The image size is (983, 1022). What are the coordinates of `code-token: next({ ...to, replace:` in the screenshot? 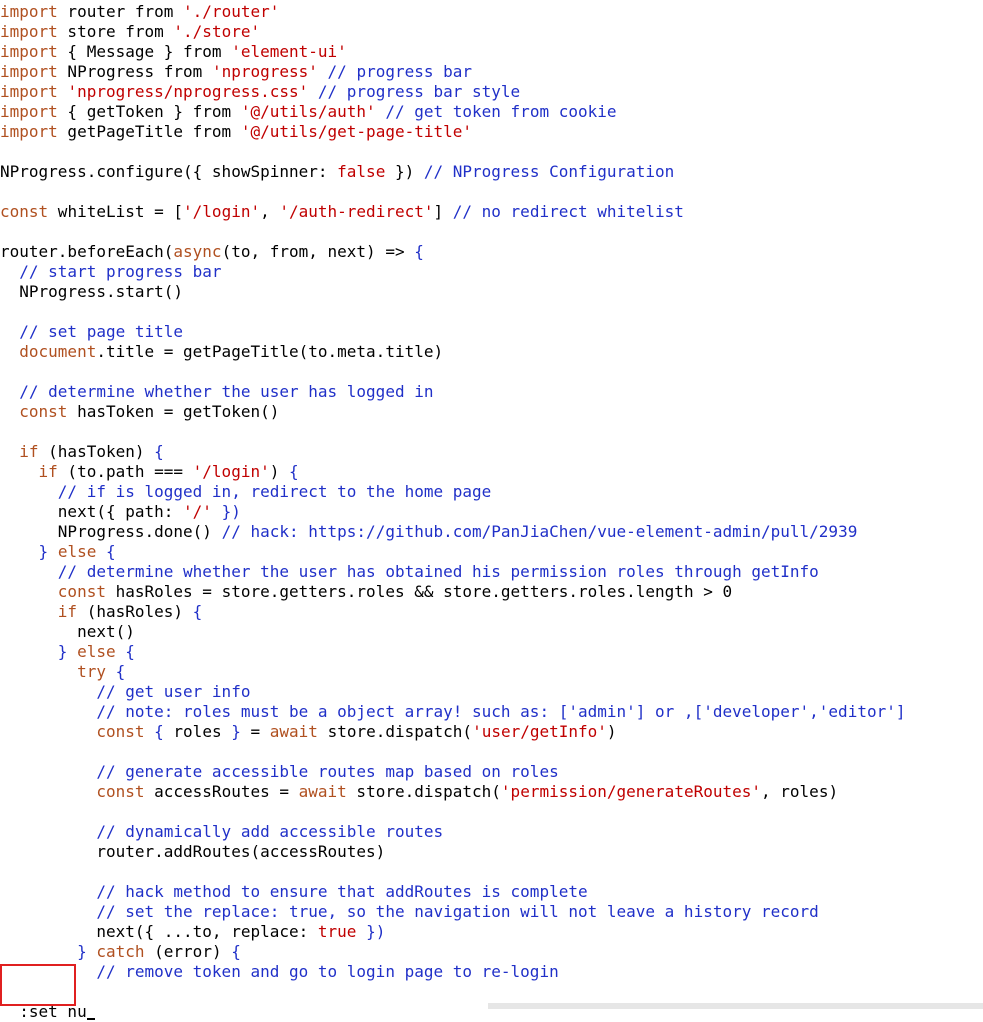 It's located at (159, 931).